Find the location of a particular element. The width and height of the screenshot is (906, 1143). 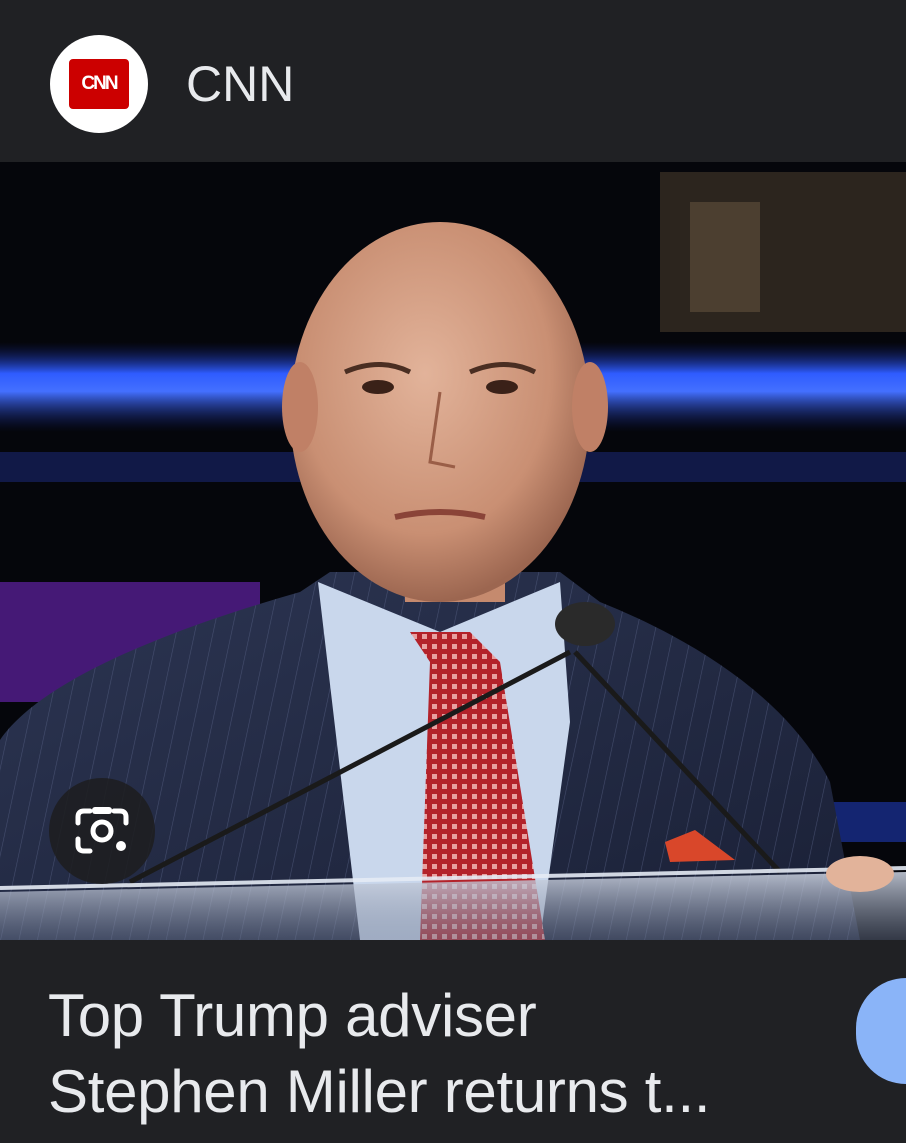

google-lens-icon is located at coordinates (102, 831).